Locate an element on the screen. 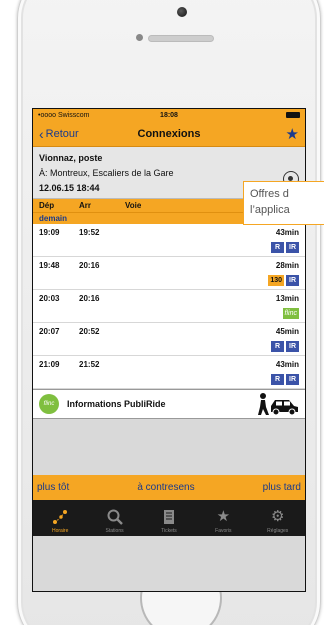  action-bar: plus tôt à contresens plus tard is located at coordinates (169, 487).